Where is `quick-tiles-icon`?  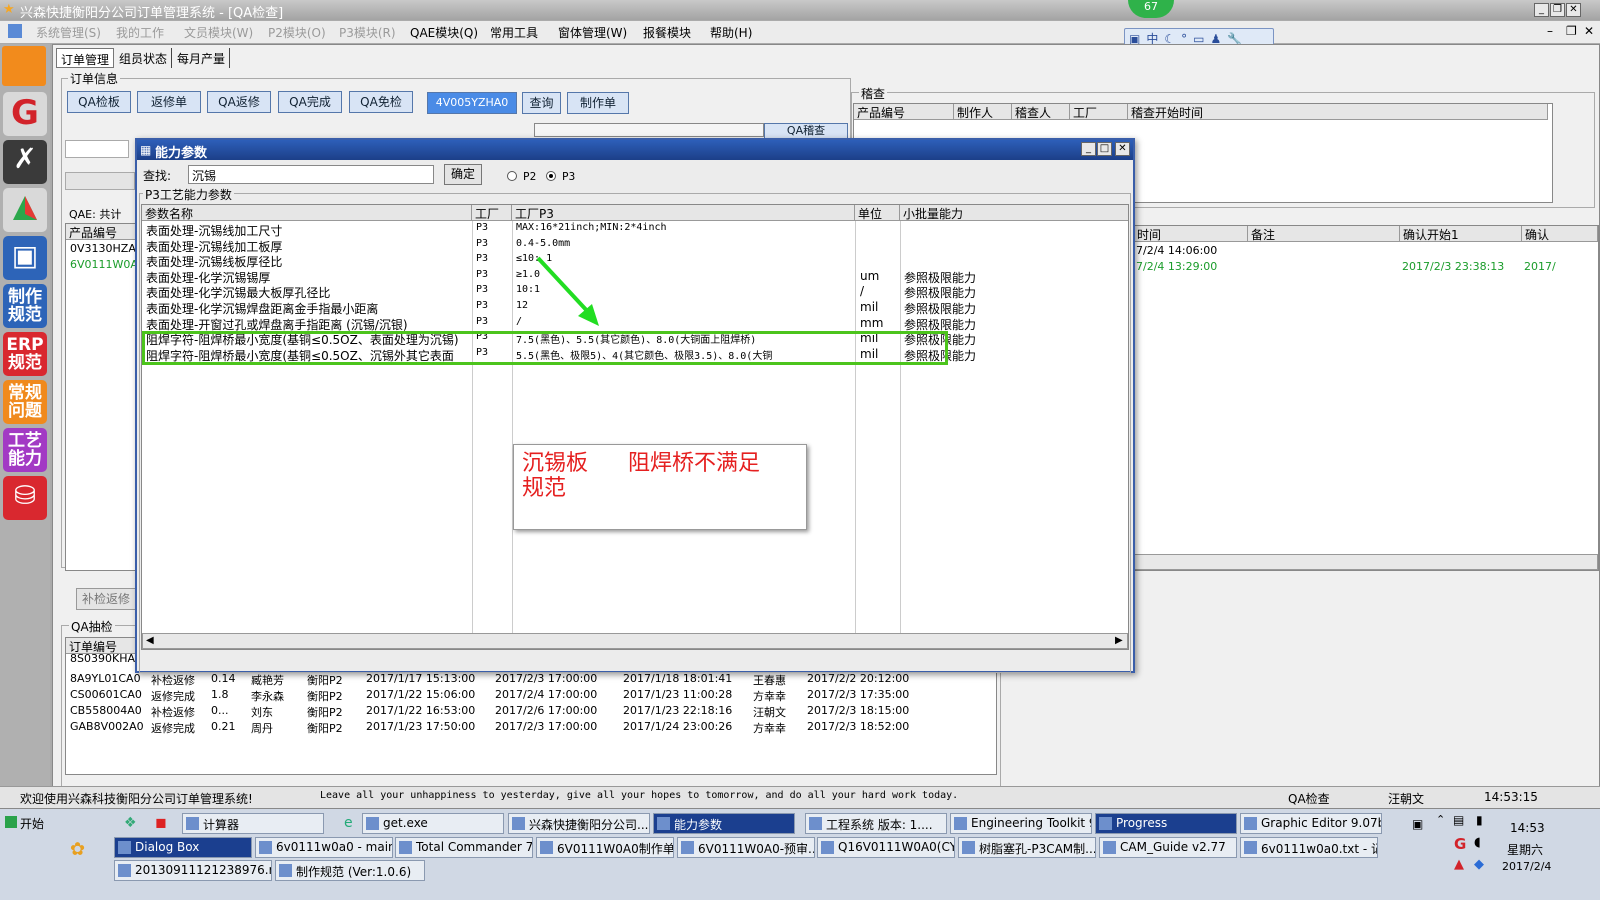 quick-tiles-icon is located at coordinates (24, 66).